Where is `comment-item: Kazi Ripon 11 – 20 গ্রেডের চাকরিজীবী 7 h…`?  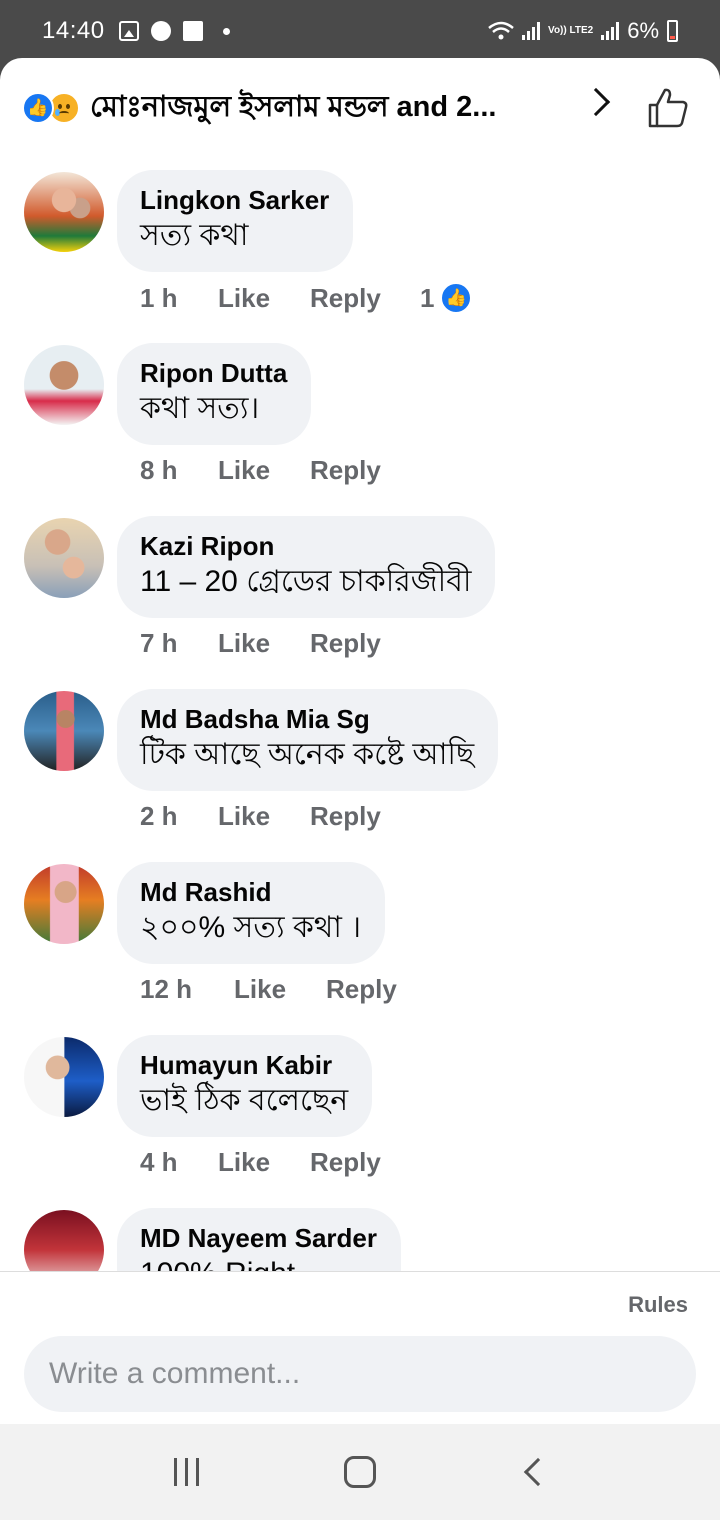
comment-item: Kazi Ripon 11 – 20 গ্রেডের চাকরিজীবী 7 h… is located at coordinates (360, 602).